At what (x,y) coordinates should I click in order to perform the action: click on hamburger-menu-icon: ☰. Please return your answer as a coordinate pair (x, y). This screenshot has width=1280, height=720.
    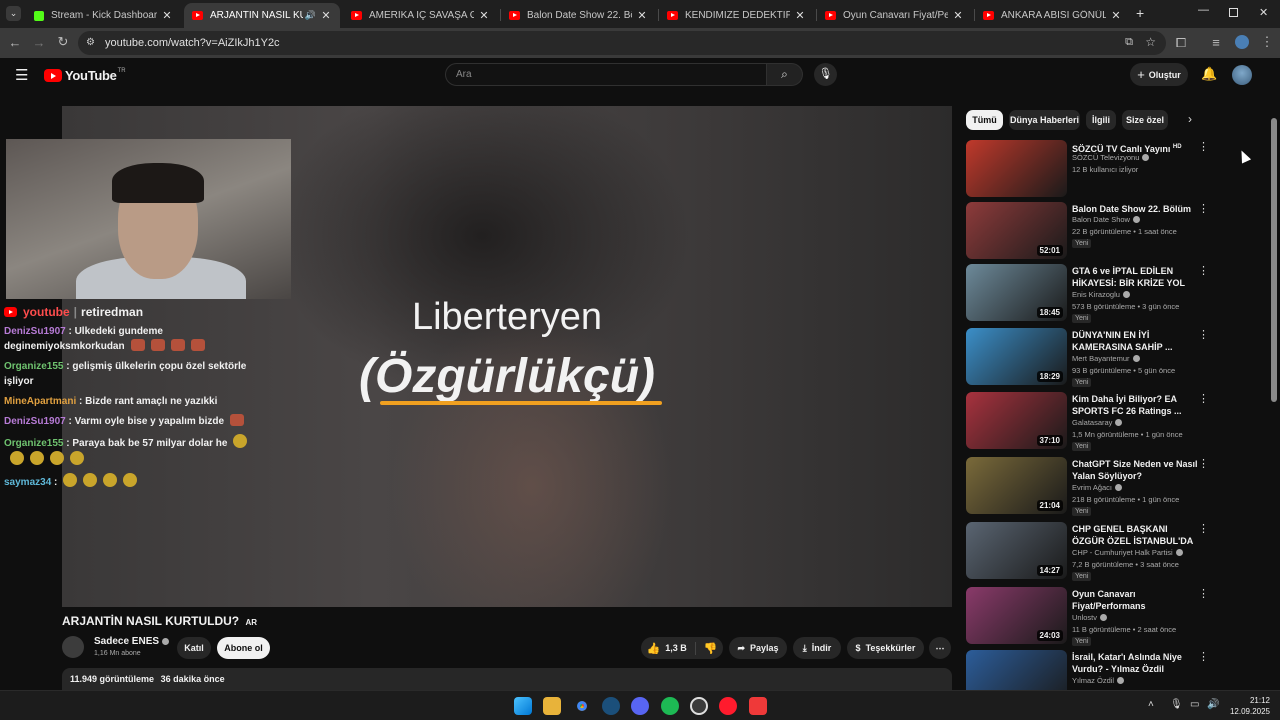
    Looking at the image, I should click on (21, 75).